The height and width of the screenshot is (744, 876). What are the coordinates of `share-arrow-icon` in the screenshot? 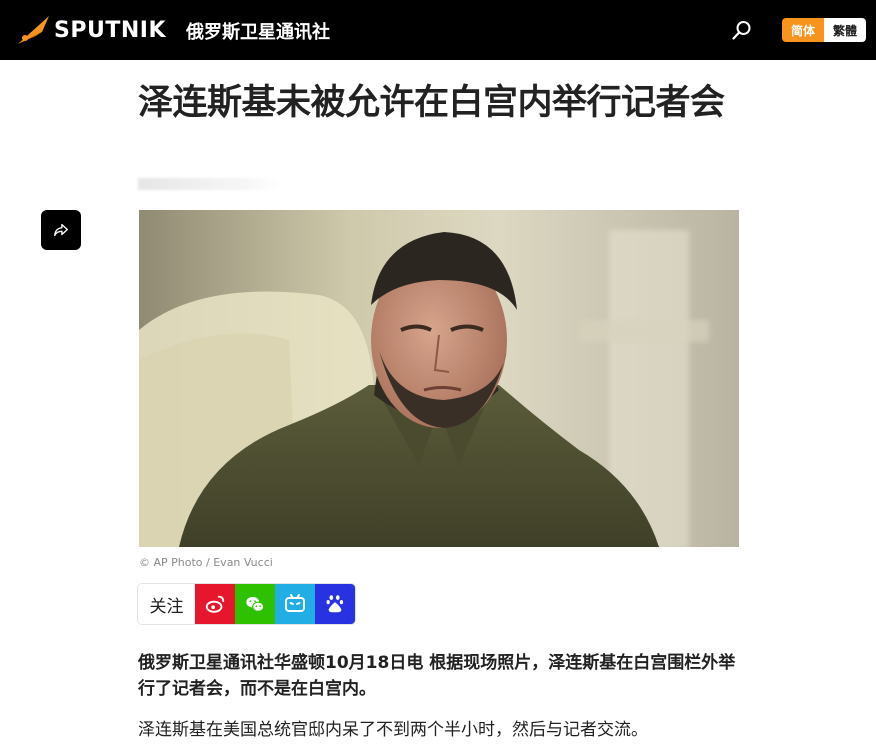 It's located at (61, 230).